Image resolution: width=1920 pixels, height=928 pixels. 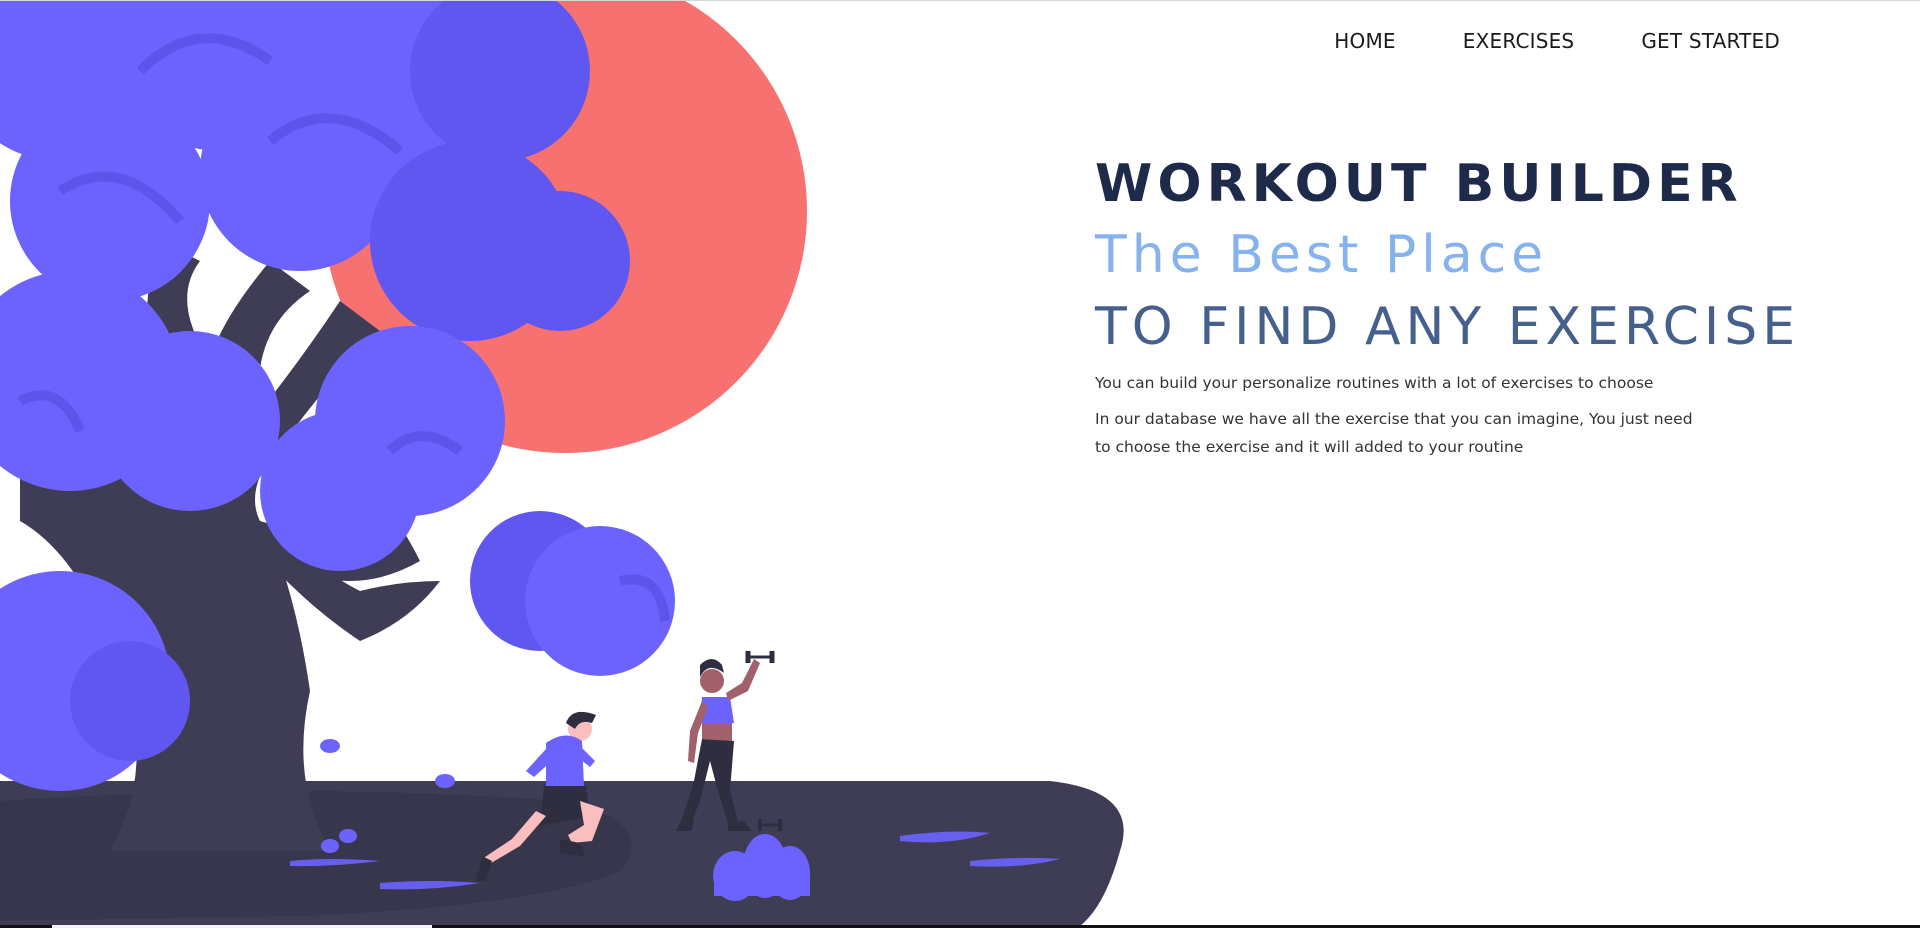 I want to click on main-nav: HOME EXERCISES GET STARTED, so click(x=1557, y=41).